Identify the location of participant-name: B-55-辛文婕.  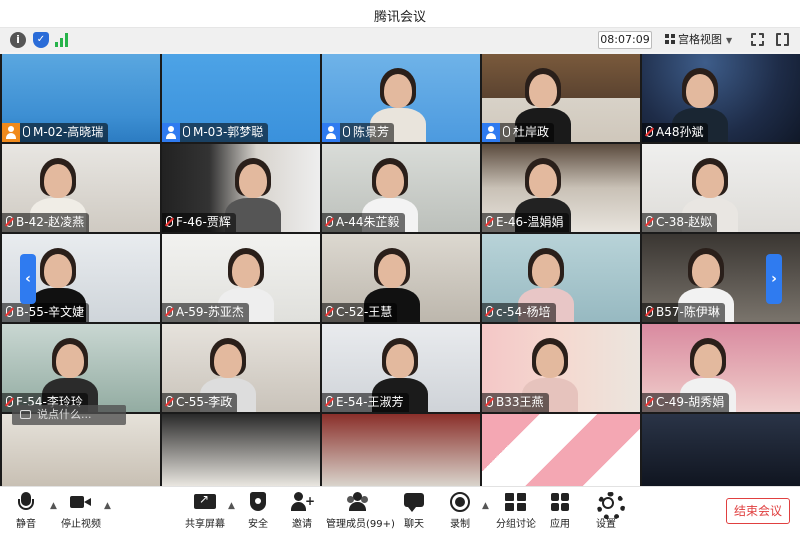
(50, 312).